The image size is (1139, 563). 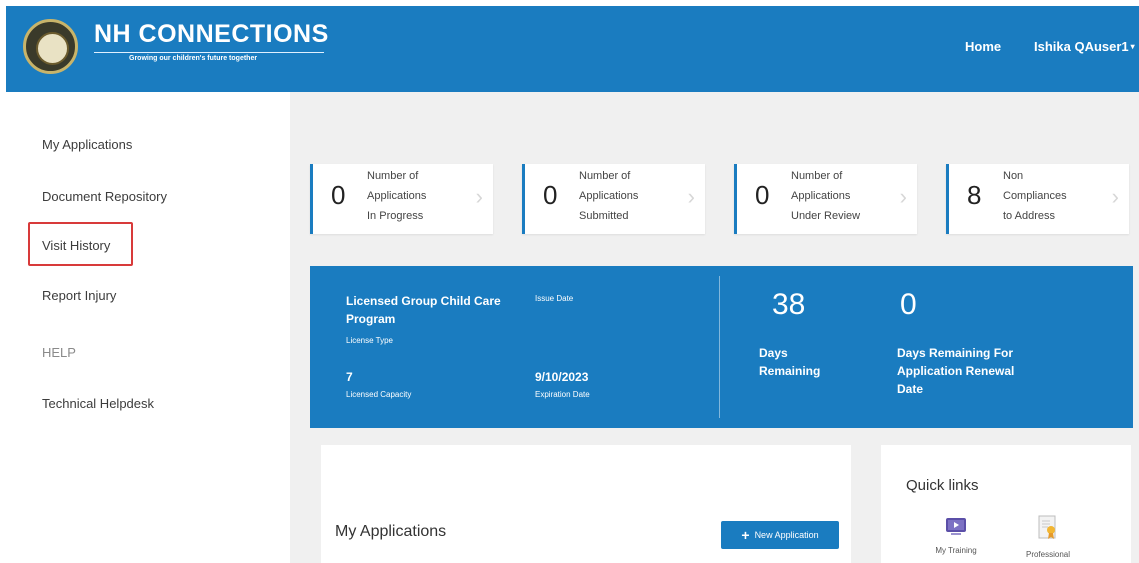 What do you see at coordinates (369, 340) in the screenshot?
I see `license-type-label: License Type` at bounding box center [369, 340].